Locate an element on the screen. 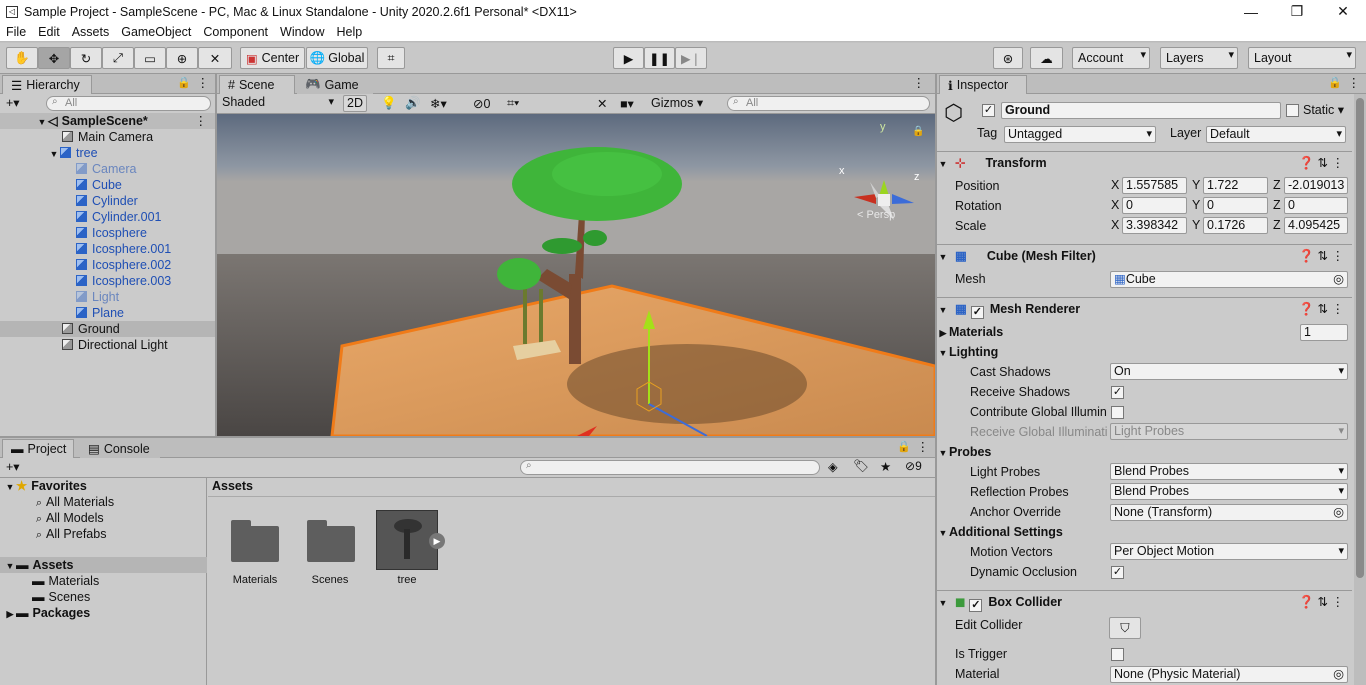 Image resolution: width=1366 pixels, height=685 pixels. materials-count-input: 1 is located at coordinates (1324, 332).